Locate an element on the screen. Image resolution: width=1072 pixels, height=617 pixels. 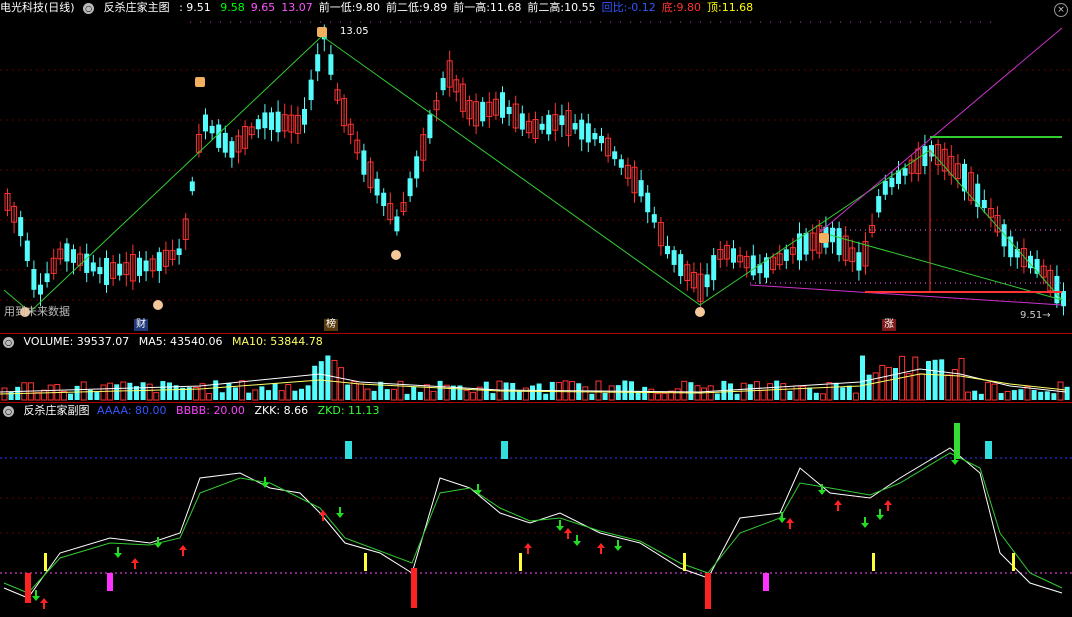
green-signal-bar is located at coordinates (957, 441).